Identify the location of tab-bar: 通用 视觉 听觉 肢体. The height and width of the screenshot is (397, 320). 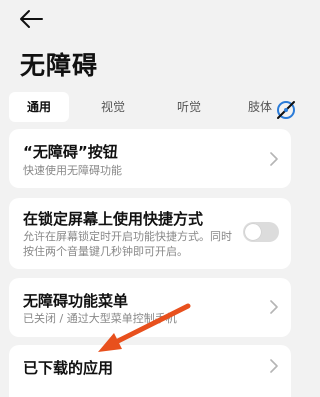
(154, 107).